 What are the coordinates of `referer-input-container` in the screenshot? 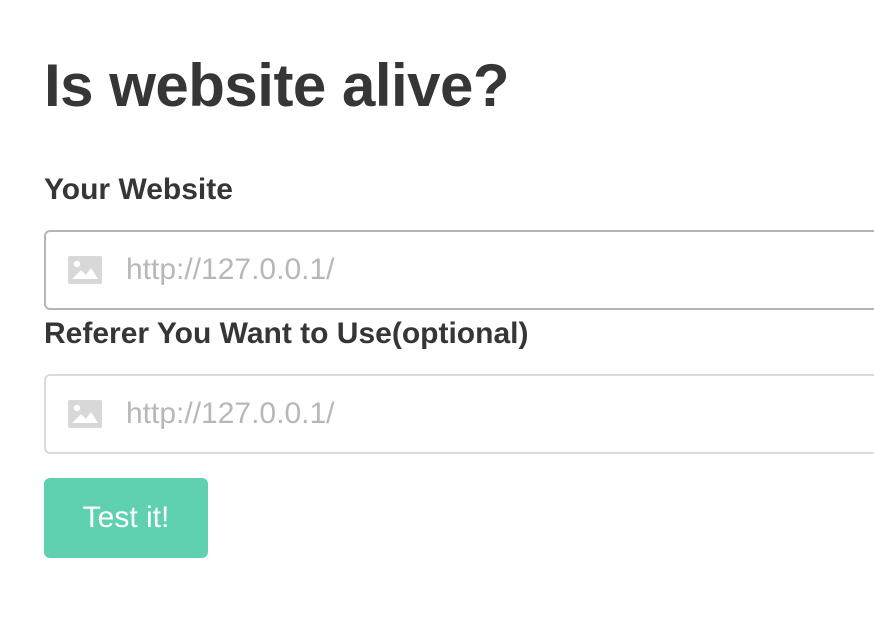 It's located at (459, 414).